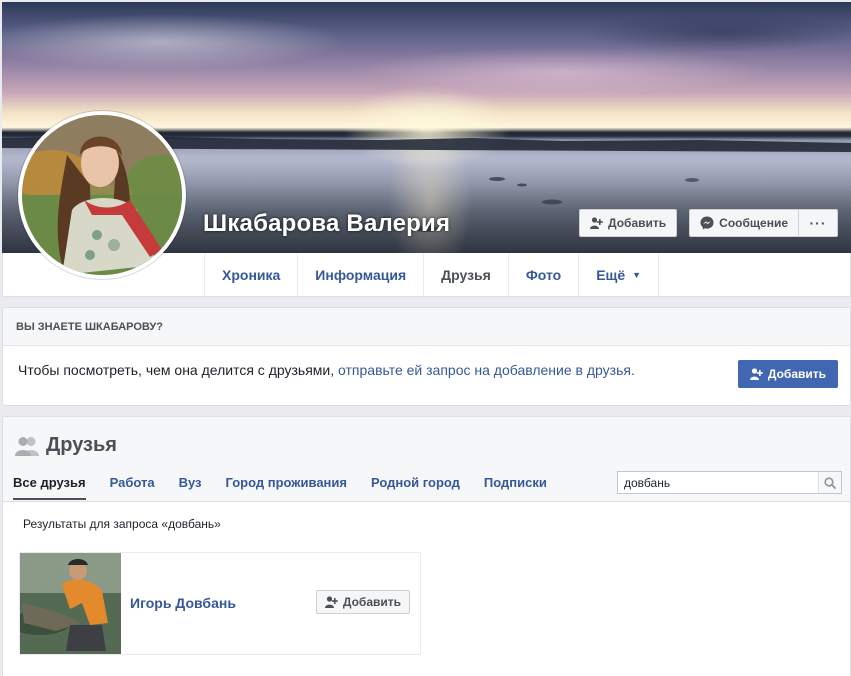 Image resolution: width=851 pixels, height=676 pixels. Describe the element at coordinates (122, 524) in the screenshot. I see `search-results-label: Результаты для запроса «довбань»` at that location.